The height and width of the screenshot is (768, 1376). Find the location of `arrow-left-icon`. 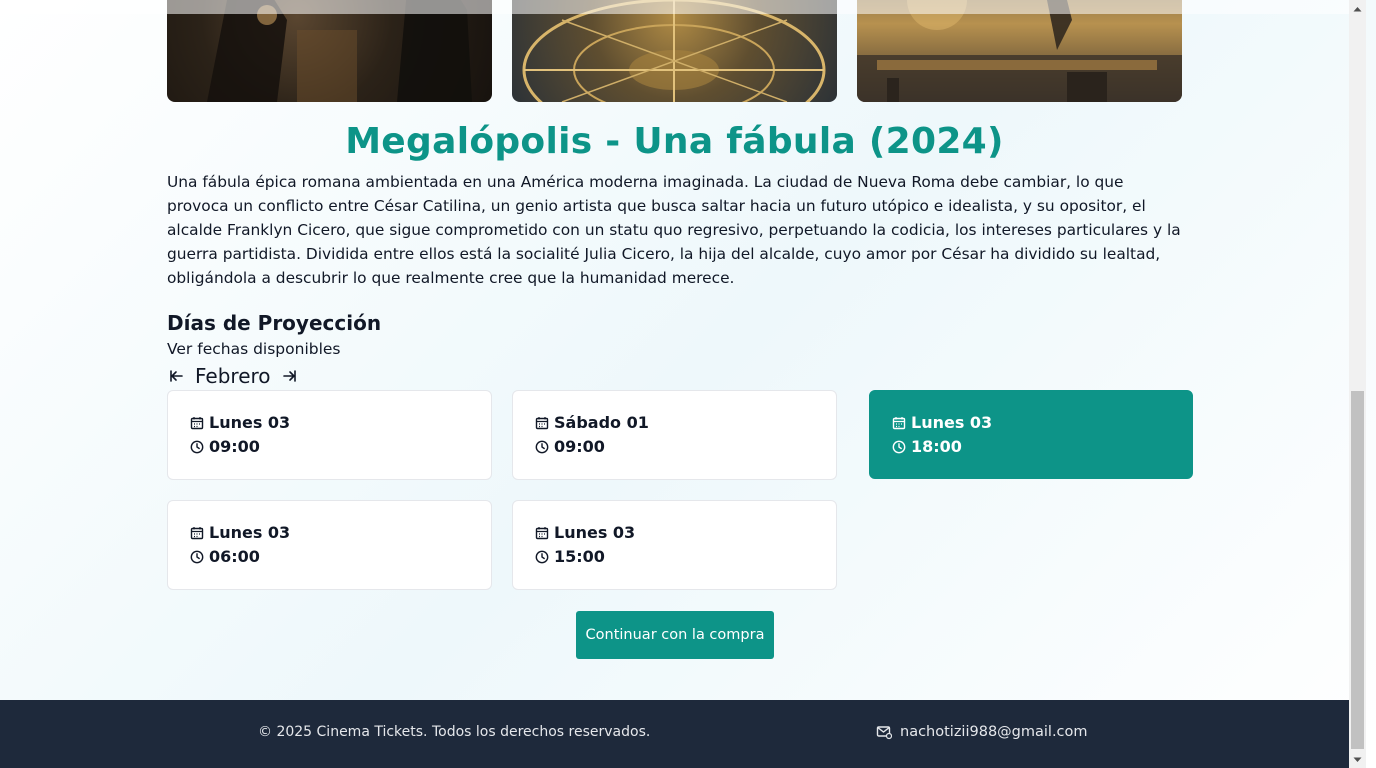

arrow-left-icon is located at coordinates (177, 376).